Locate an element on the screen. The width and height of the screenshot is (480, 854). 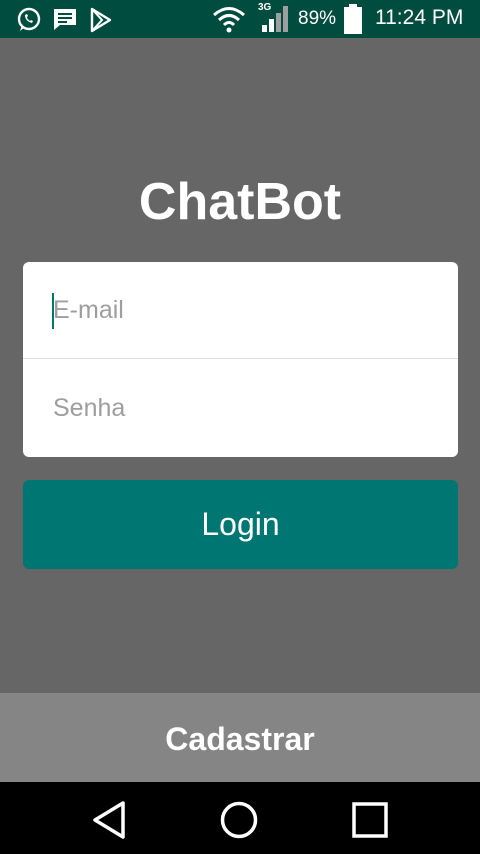
home-icon is located at coordinates (239, 820).